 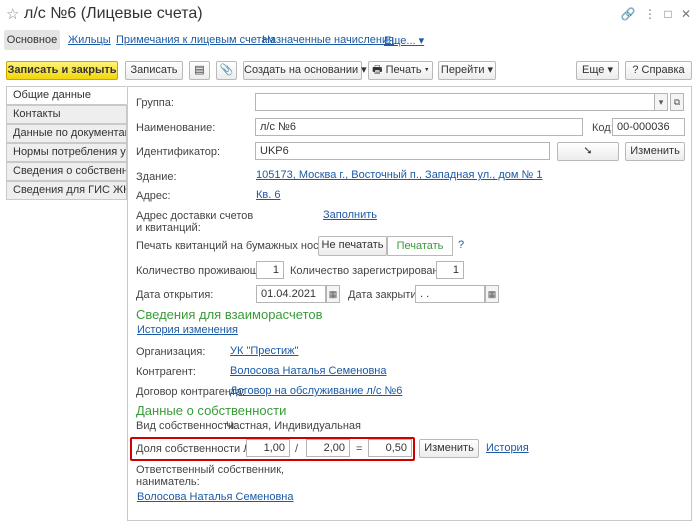 What do you see at coordinates (62, 70) in the screenshot?
I see `save-close-button: Записать и закрыть` at bounding box center [62, 70].